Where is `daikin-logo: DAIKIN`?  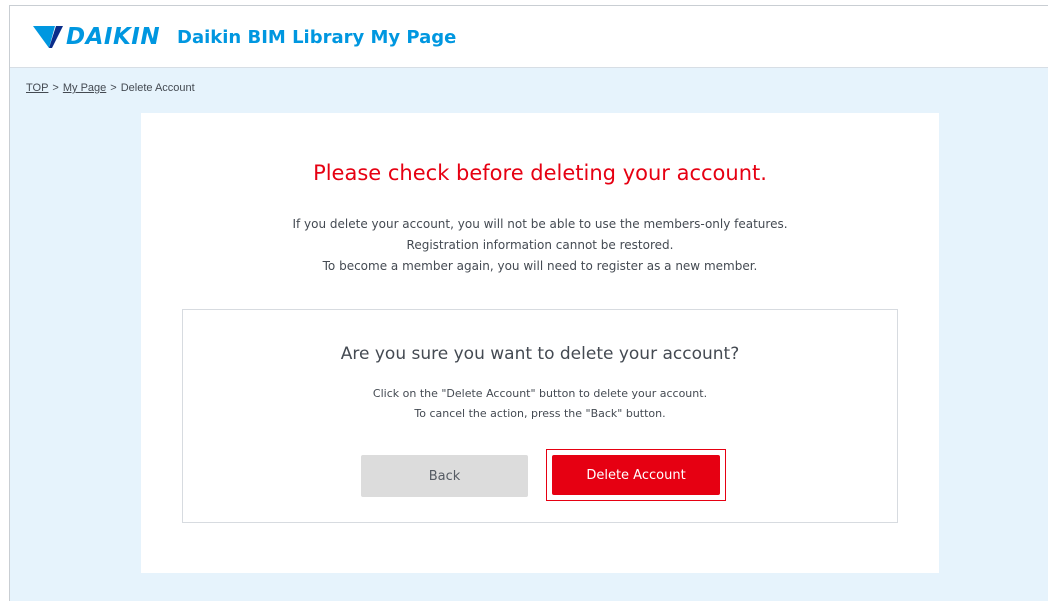
daikin-logo: DAIKIN is located at coordinates (96, 37).